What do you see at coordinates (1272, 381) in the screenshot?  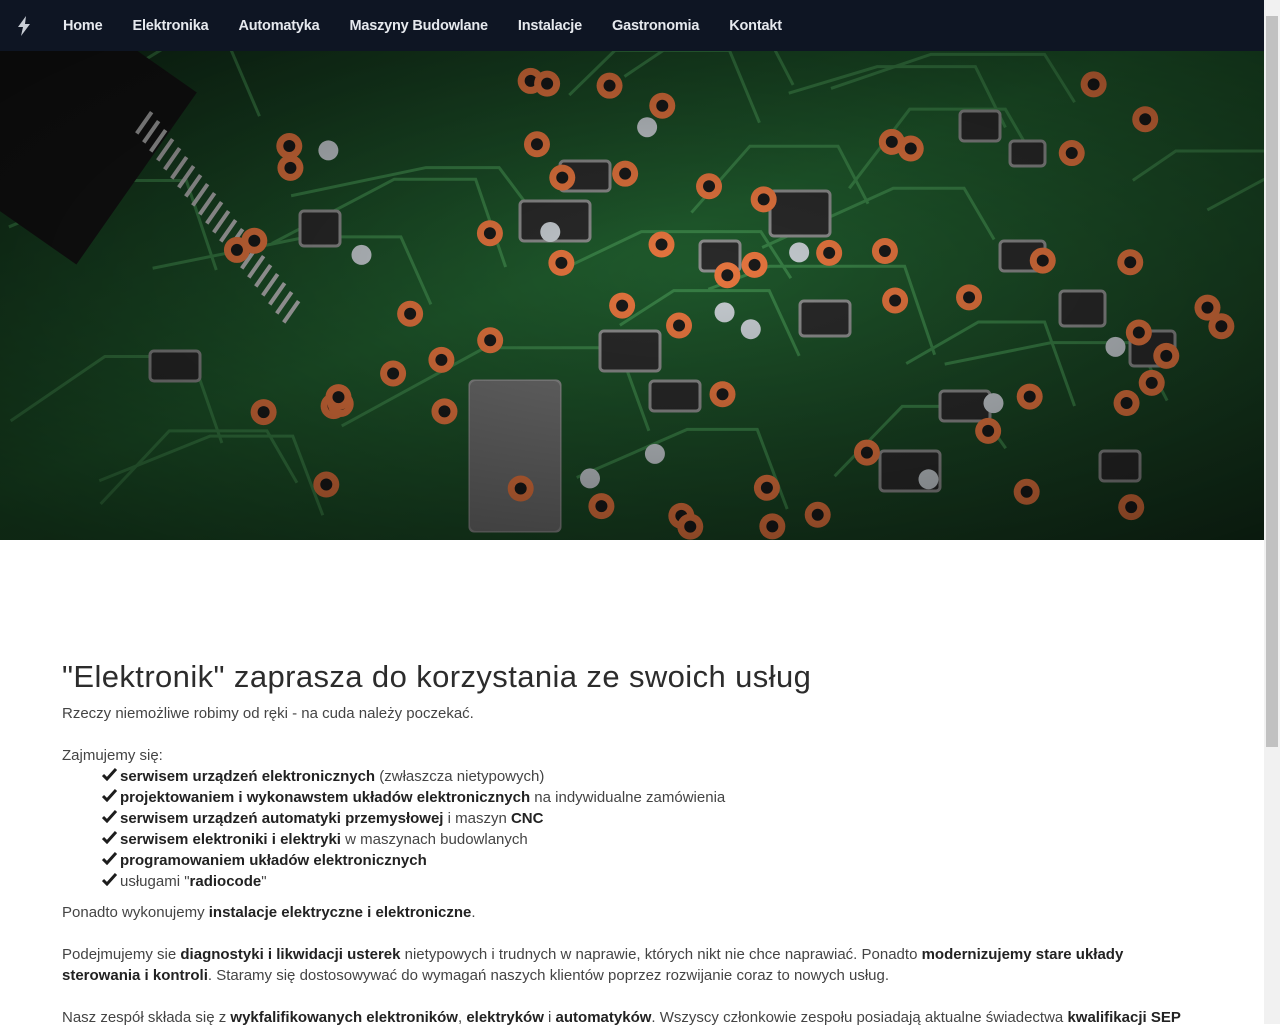 I see `scrollbar-thumb` at bounding box center [1272, 381].